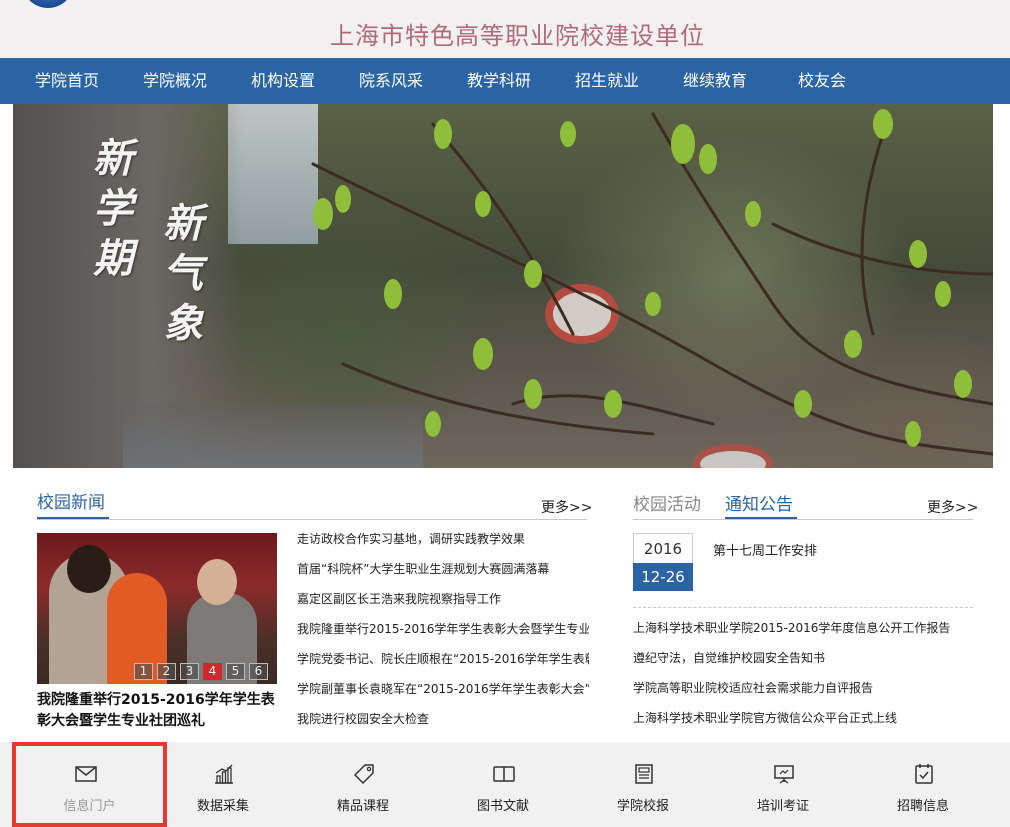 The width and height of the screenshot is (1010, 827). What do you see at coordinates (283, 81) in the screenshot?
I see `nav-item-organization: 机构设置` at bounding box center [283, 81].